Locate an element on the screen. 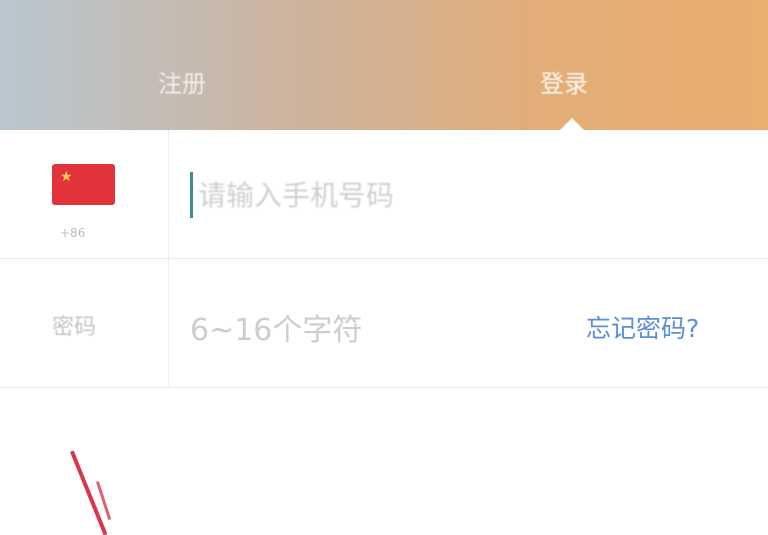 This screenshot has width=768, height=535. tab-login: 登录 is located at coordinates (564, 84).